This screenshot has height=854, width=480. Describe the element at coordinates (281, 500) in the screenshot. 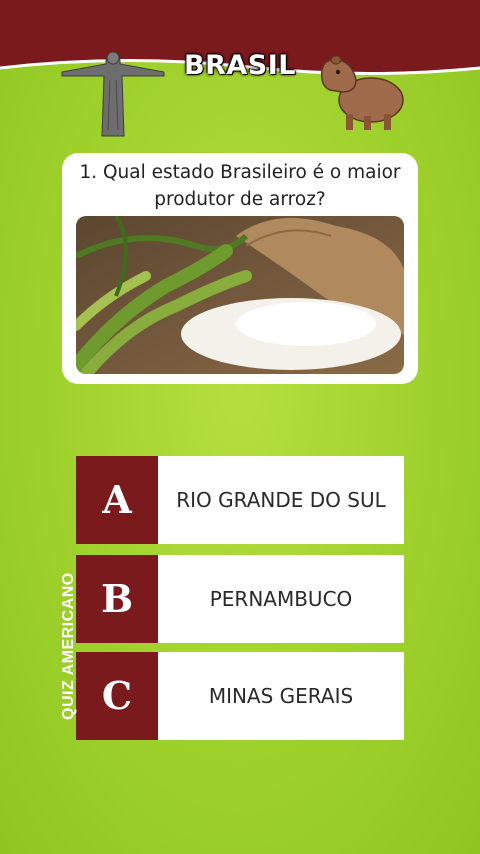

I see `answer-text: RIO GRANDE DO SUL` at that location.